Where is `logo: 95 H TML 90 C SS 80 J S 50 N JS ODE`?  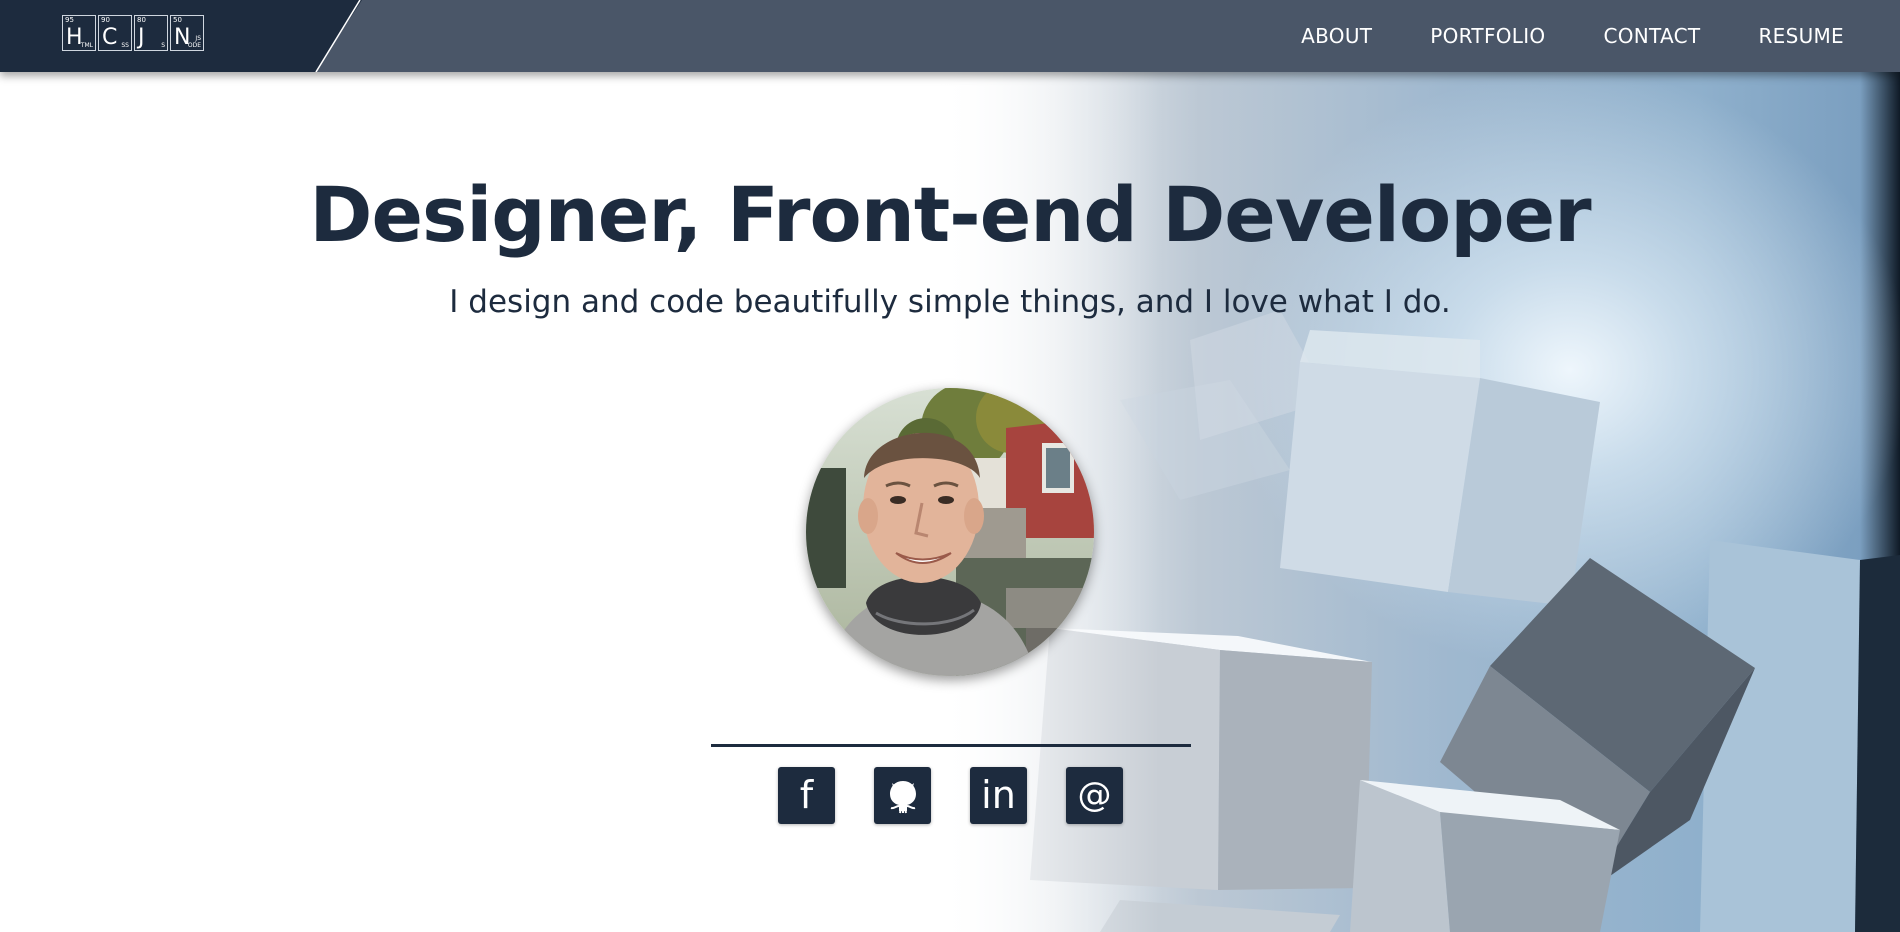 logo: 95 H TML 90 C SS 80 J S 50 N JS ODE is located at coordinates (133, 33).